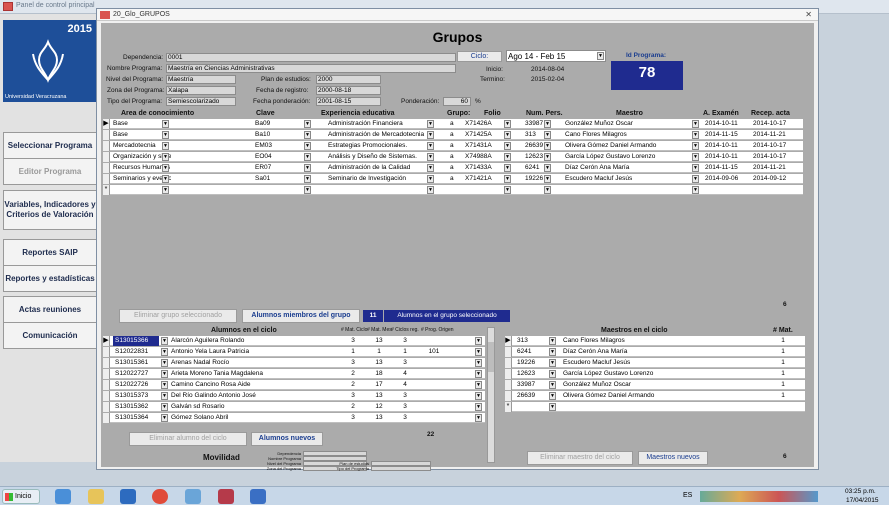 This screenshot has width=889, height=505. What do you see at coordinates (188, 439) in the screenshot?
I see `delete-student-button: Eliminar alumno del ciclo` at bounding box center [188, 439].